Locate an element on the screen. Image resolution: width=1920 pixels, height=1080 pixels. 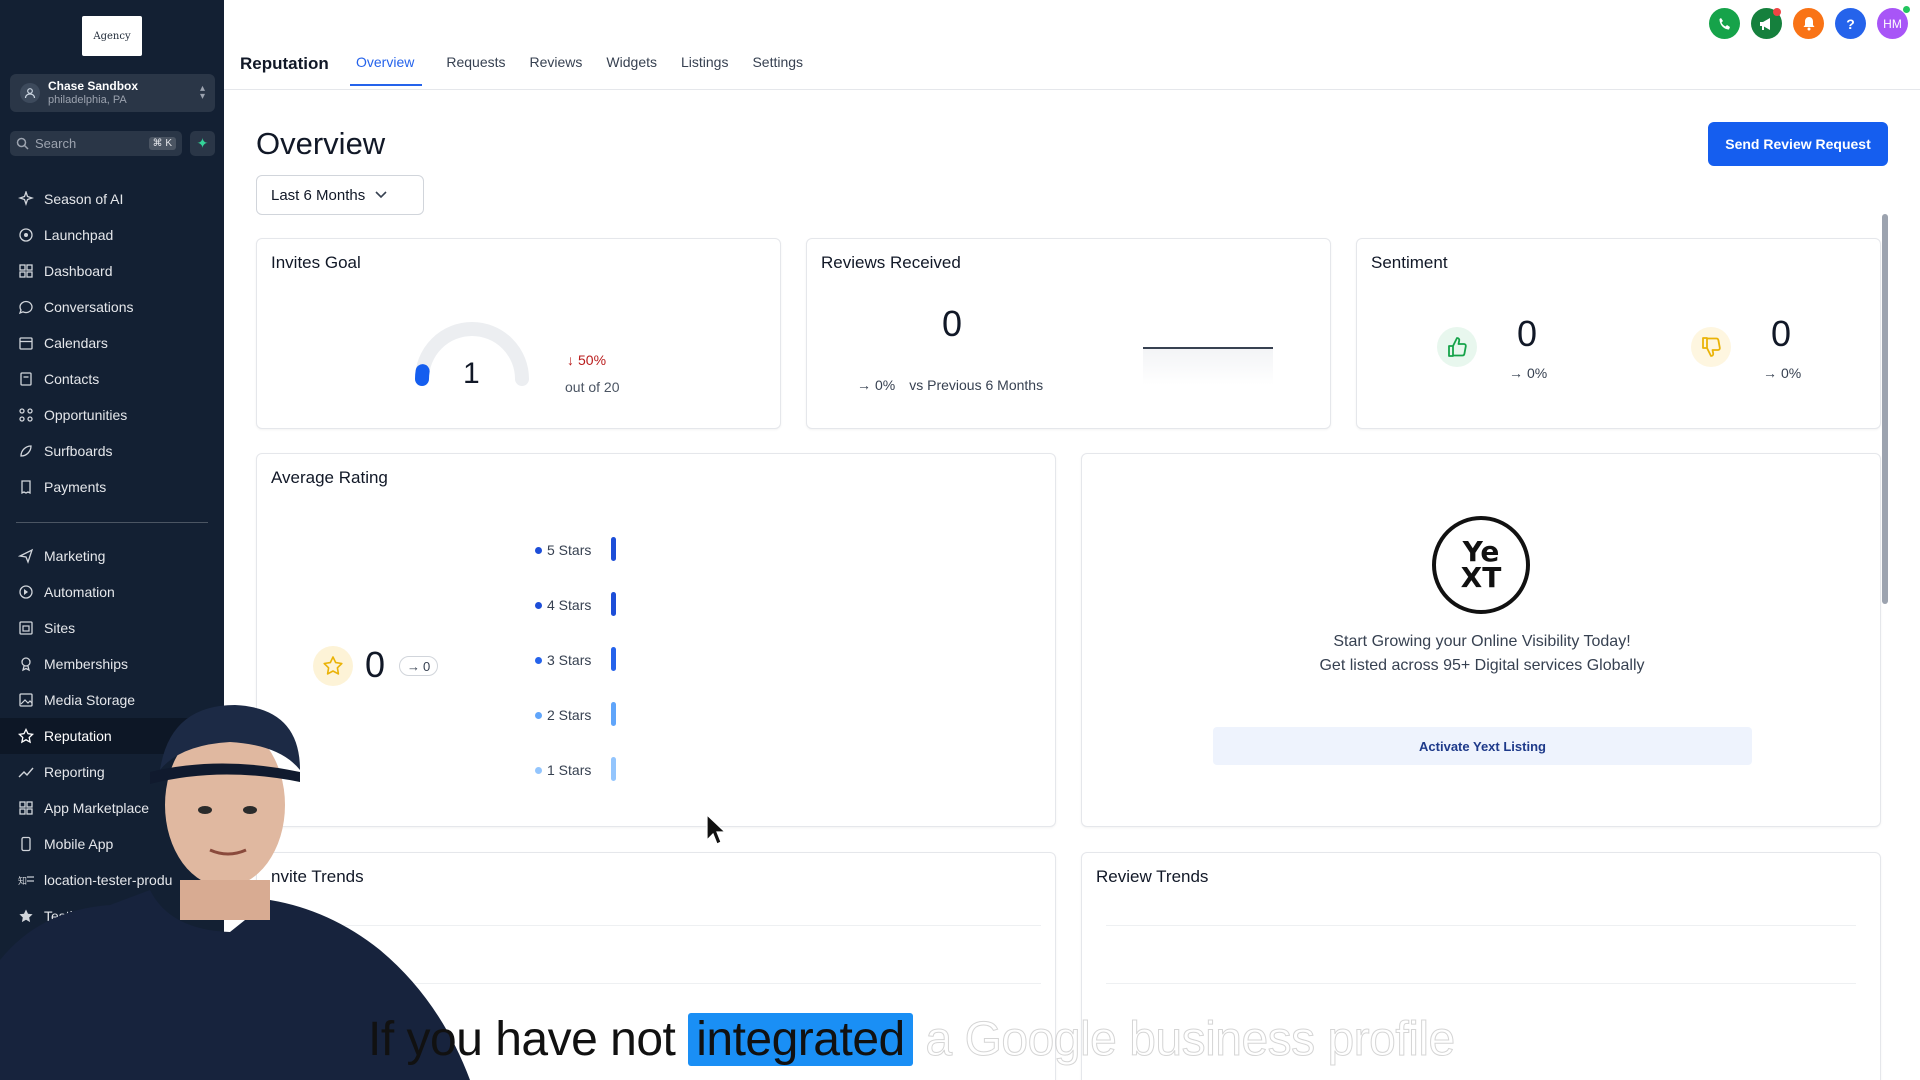
average-rating-title: Average Rating is located at coordinates (329, 477).